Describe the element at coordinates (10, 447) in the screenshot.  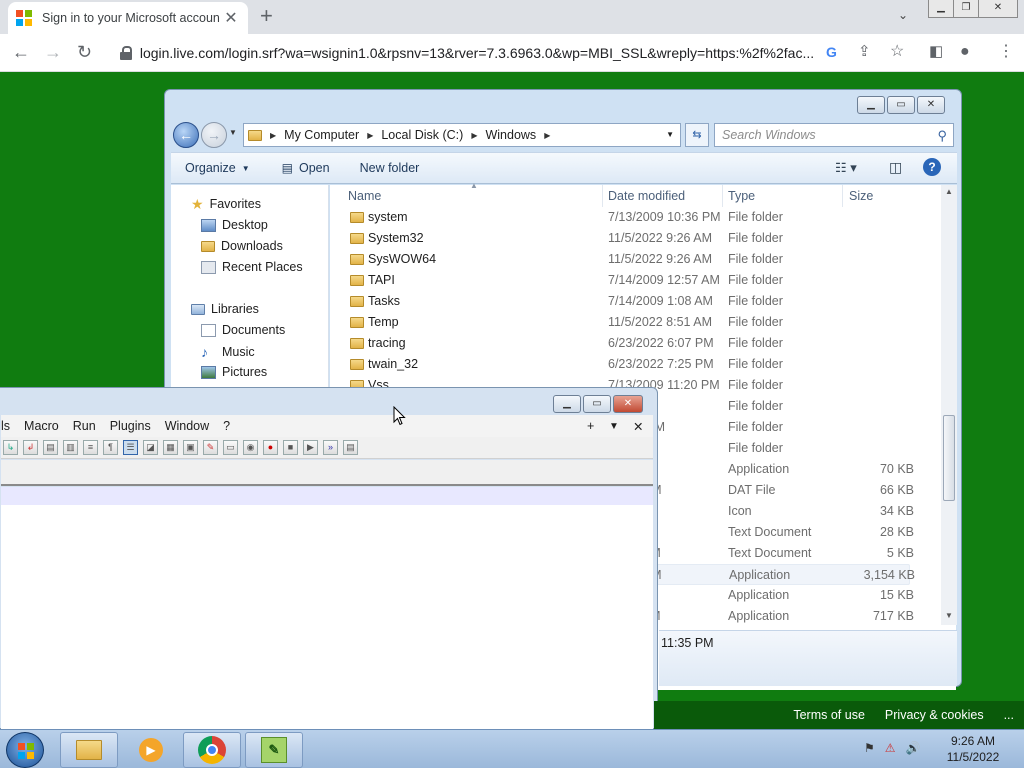
I see `zoom-in-icon: ↳` at that location.